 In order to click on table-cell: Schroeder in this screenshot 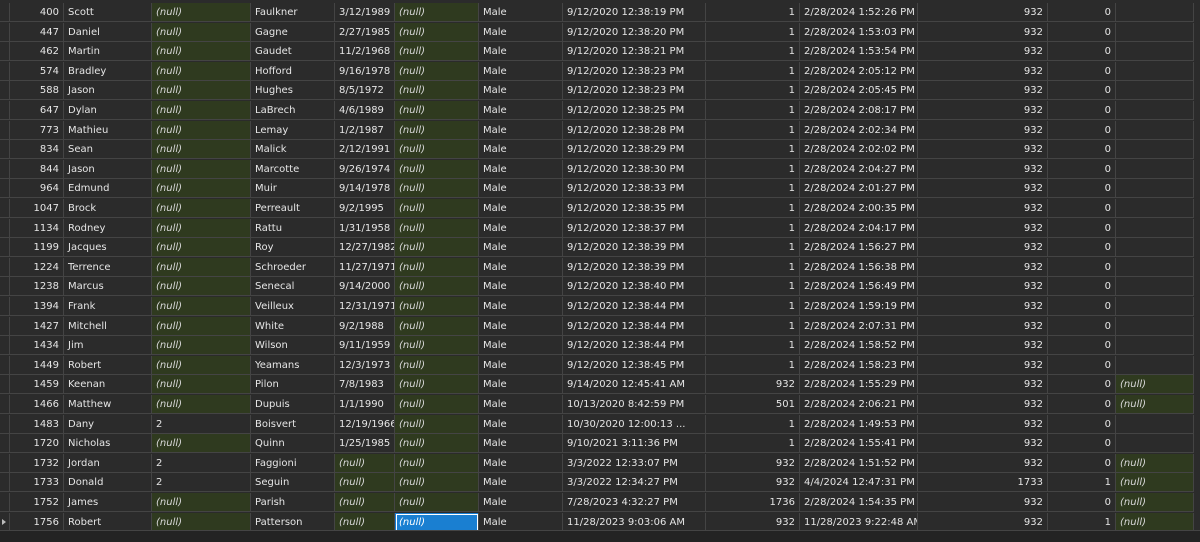, I will do `click(293, 267)`.